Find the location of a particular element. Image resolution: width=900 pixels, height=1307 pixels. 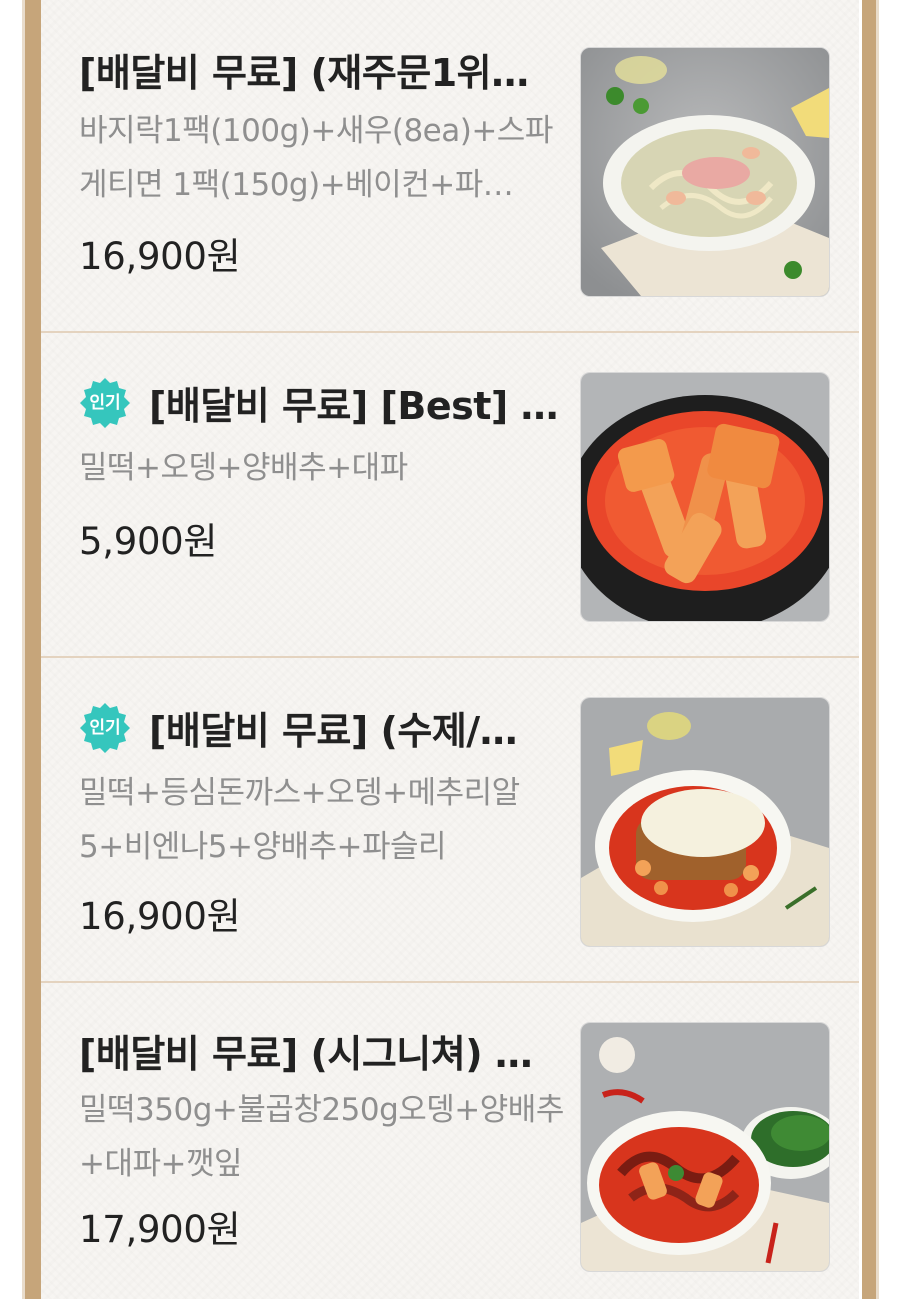

gopchang-tteokbokki-image is located at coordinates (705, 1147).